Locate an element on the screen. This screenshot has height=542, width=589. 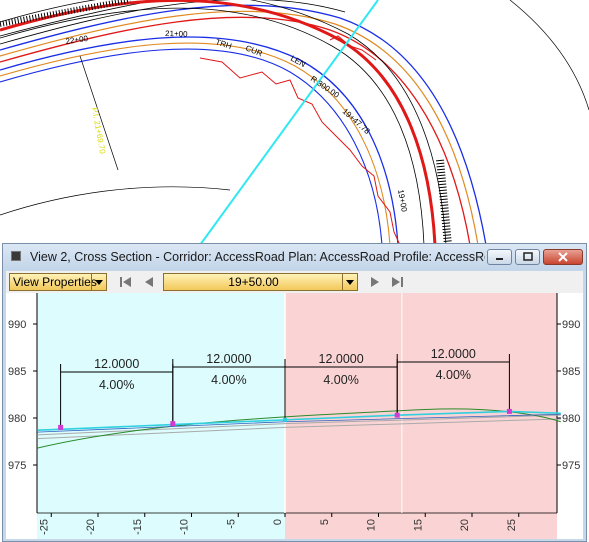
first-icon is located at coordinates (125, 282).